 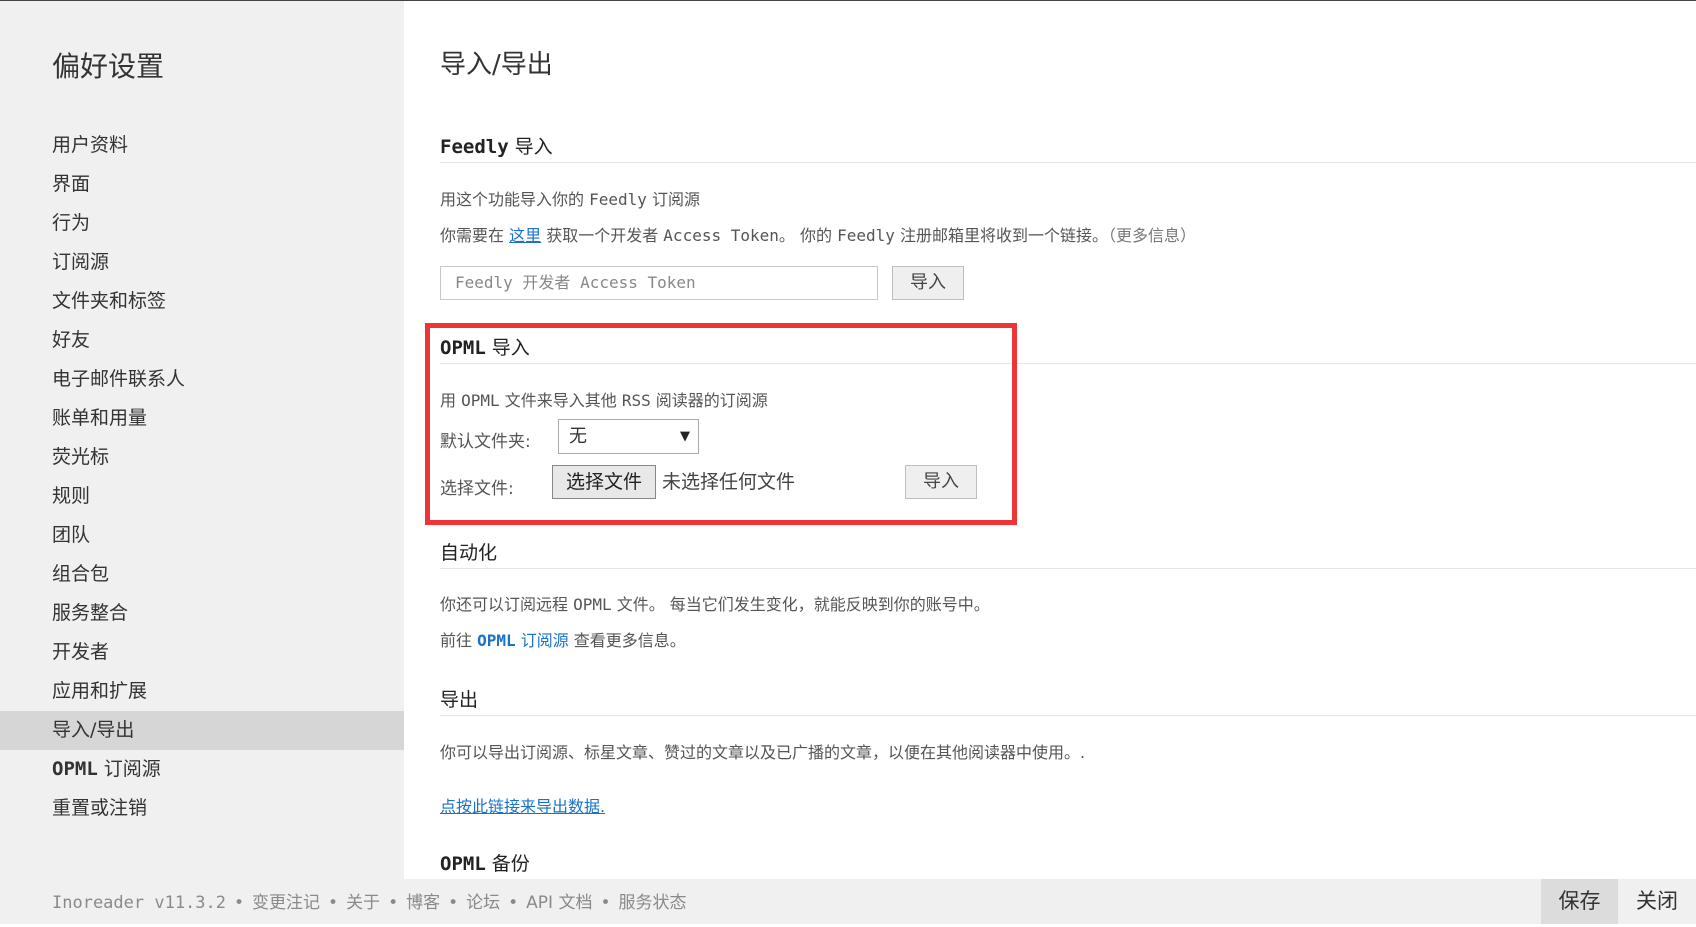 What do you see at coordinates (286, 903) in the screenshot?
I see `footer-changelog-link: 变更注记` at bounding box center [286, 903].